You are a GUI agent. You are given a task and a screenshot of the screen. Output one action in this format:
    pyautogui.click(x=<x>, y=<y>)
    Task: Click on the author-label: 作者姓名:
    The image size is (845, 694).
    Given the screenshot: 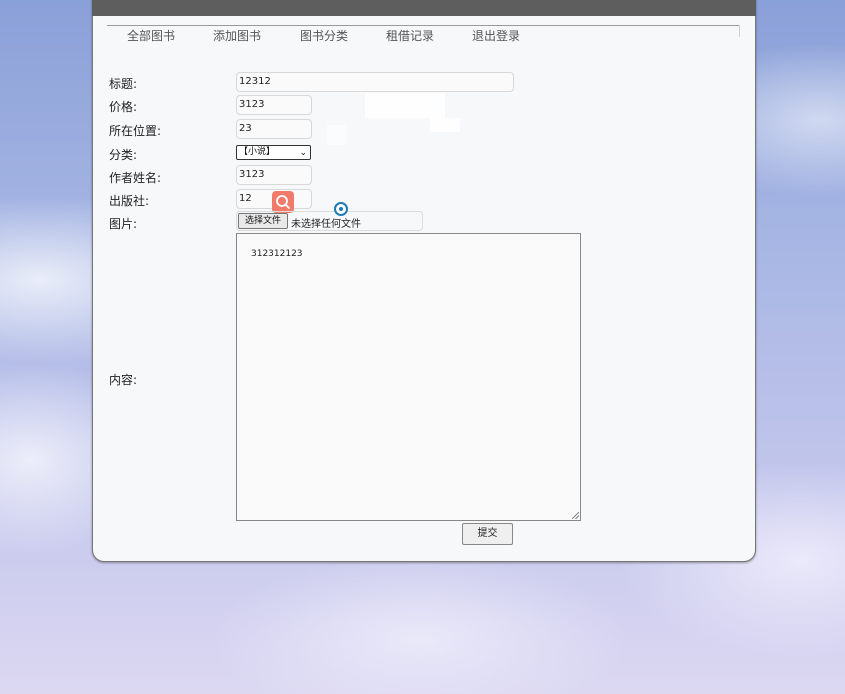 What is the action you would take?
    pyautogui.click(x=135, y=178)
    